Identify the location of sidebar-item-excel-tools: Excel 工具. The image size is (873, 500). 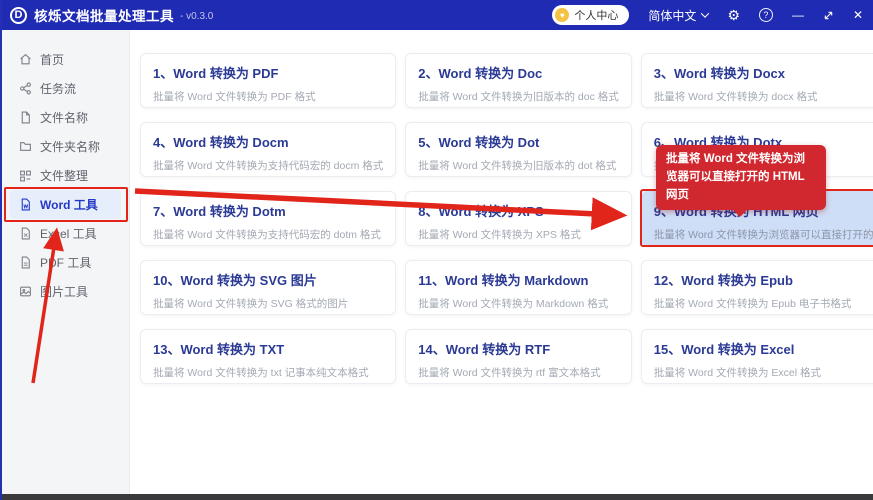
(65, 233).